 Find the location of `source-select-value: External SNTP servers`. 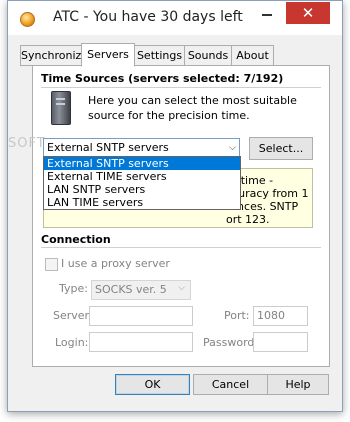

source-select-value: External SNTP servers is located at coordinates (108, 147).